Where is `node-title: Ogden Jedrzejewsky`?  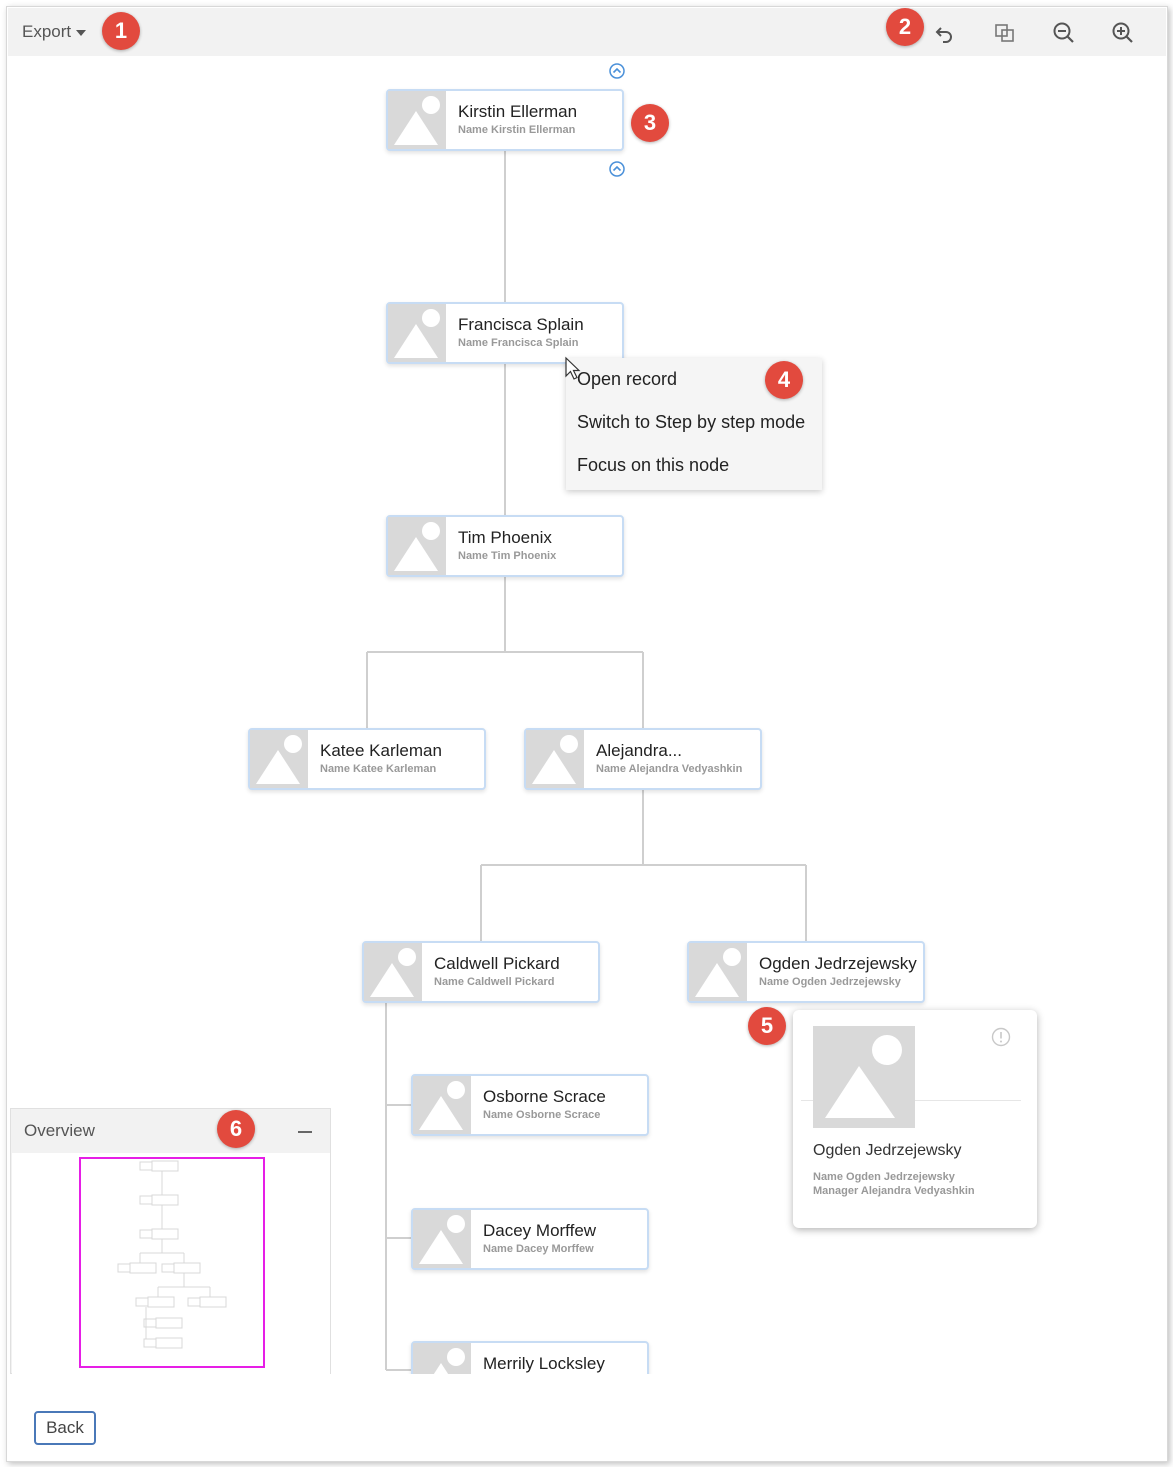 node-title: Ogden Jedrzejewsky is located at coordinates (838, 963).